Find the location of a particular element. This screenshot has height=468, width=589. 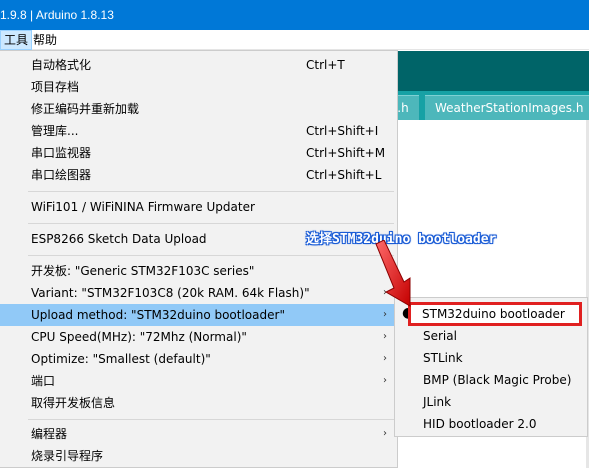

menu-item-burn-bootloader: 烧录引导程序 is located at coordinates (198, 456).